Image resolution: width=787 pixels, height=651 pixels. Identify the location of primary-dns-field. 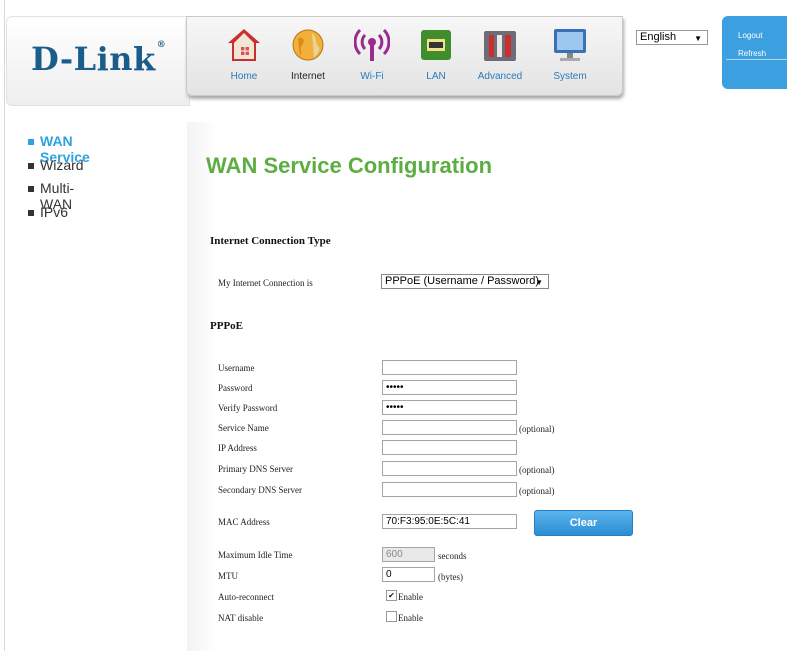
(449, 468).